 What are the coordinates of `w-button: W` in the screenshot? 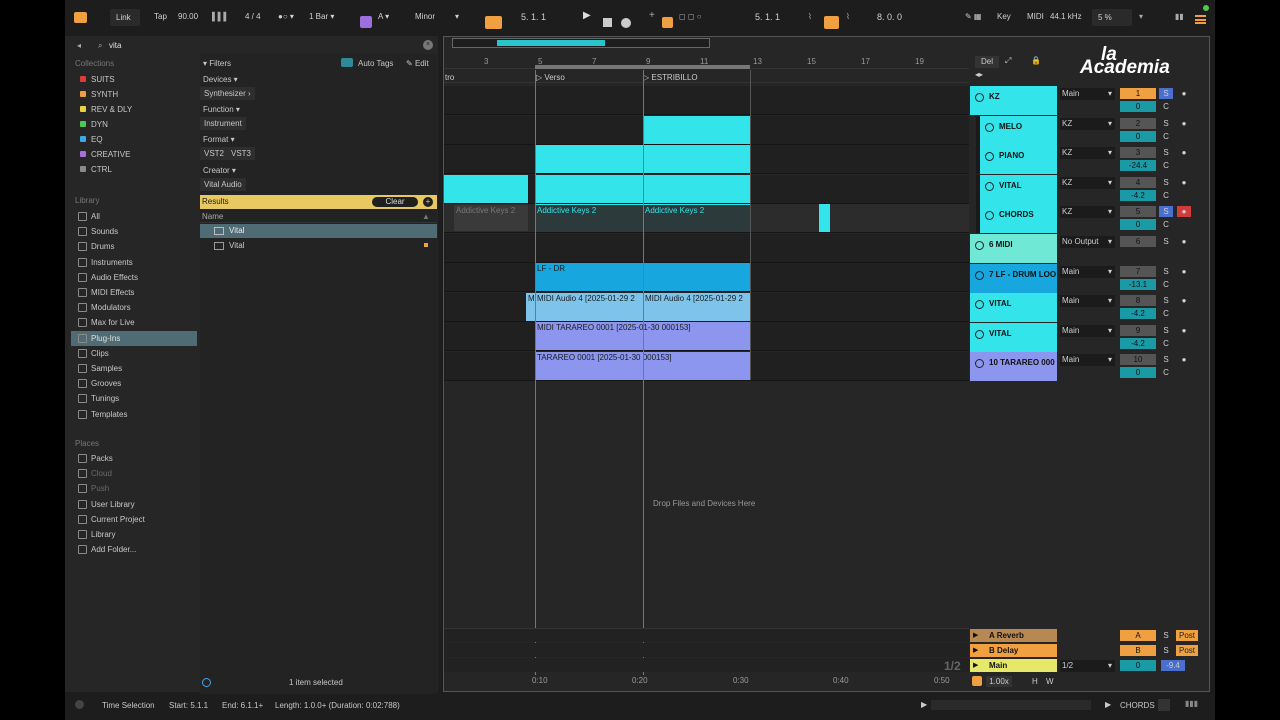 It's located at (1050, 681).